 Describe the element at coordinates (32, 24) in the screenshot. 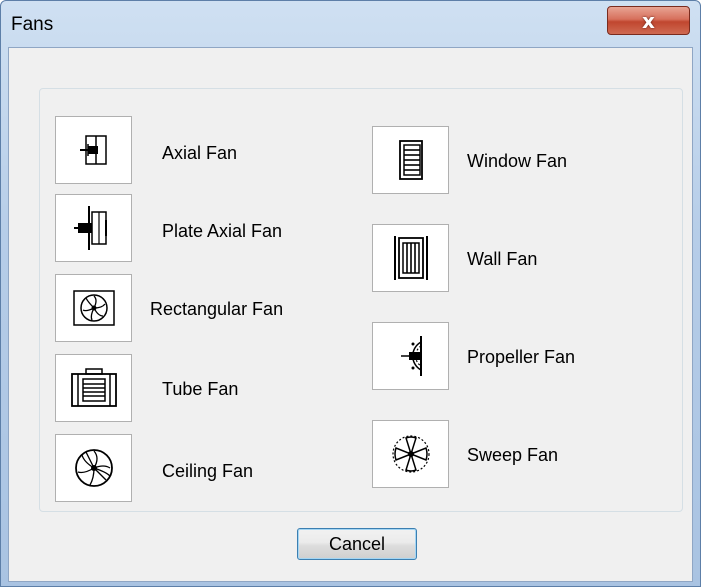

I see `dialog-title: Fans` at that location.